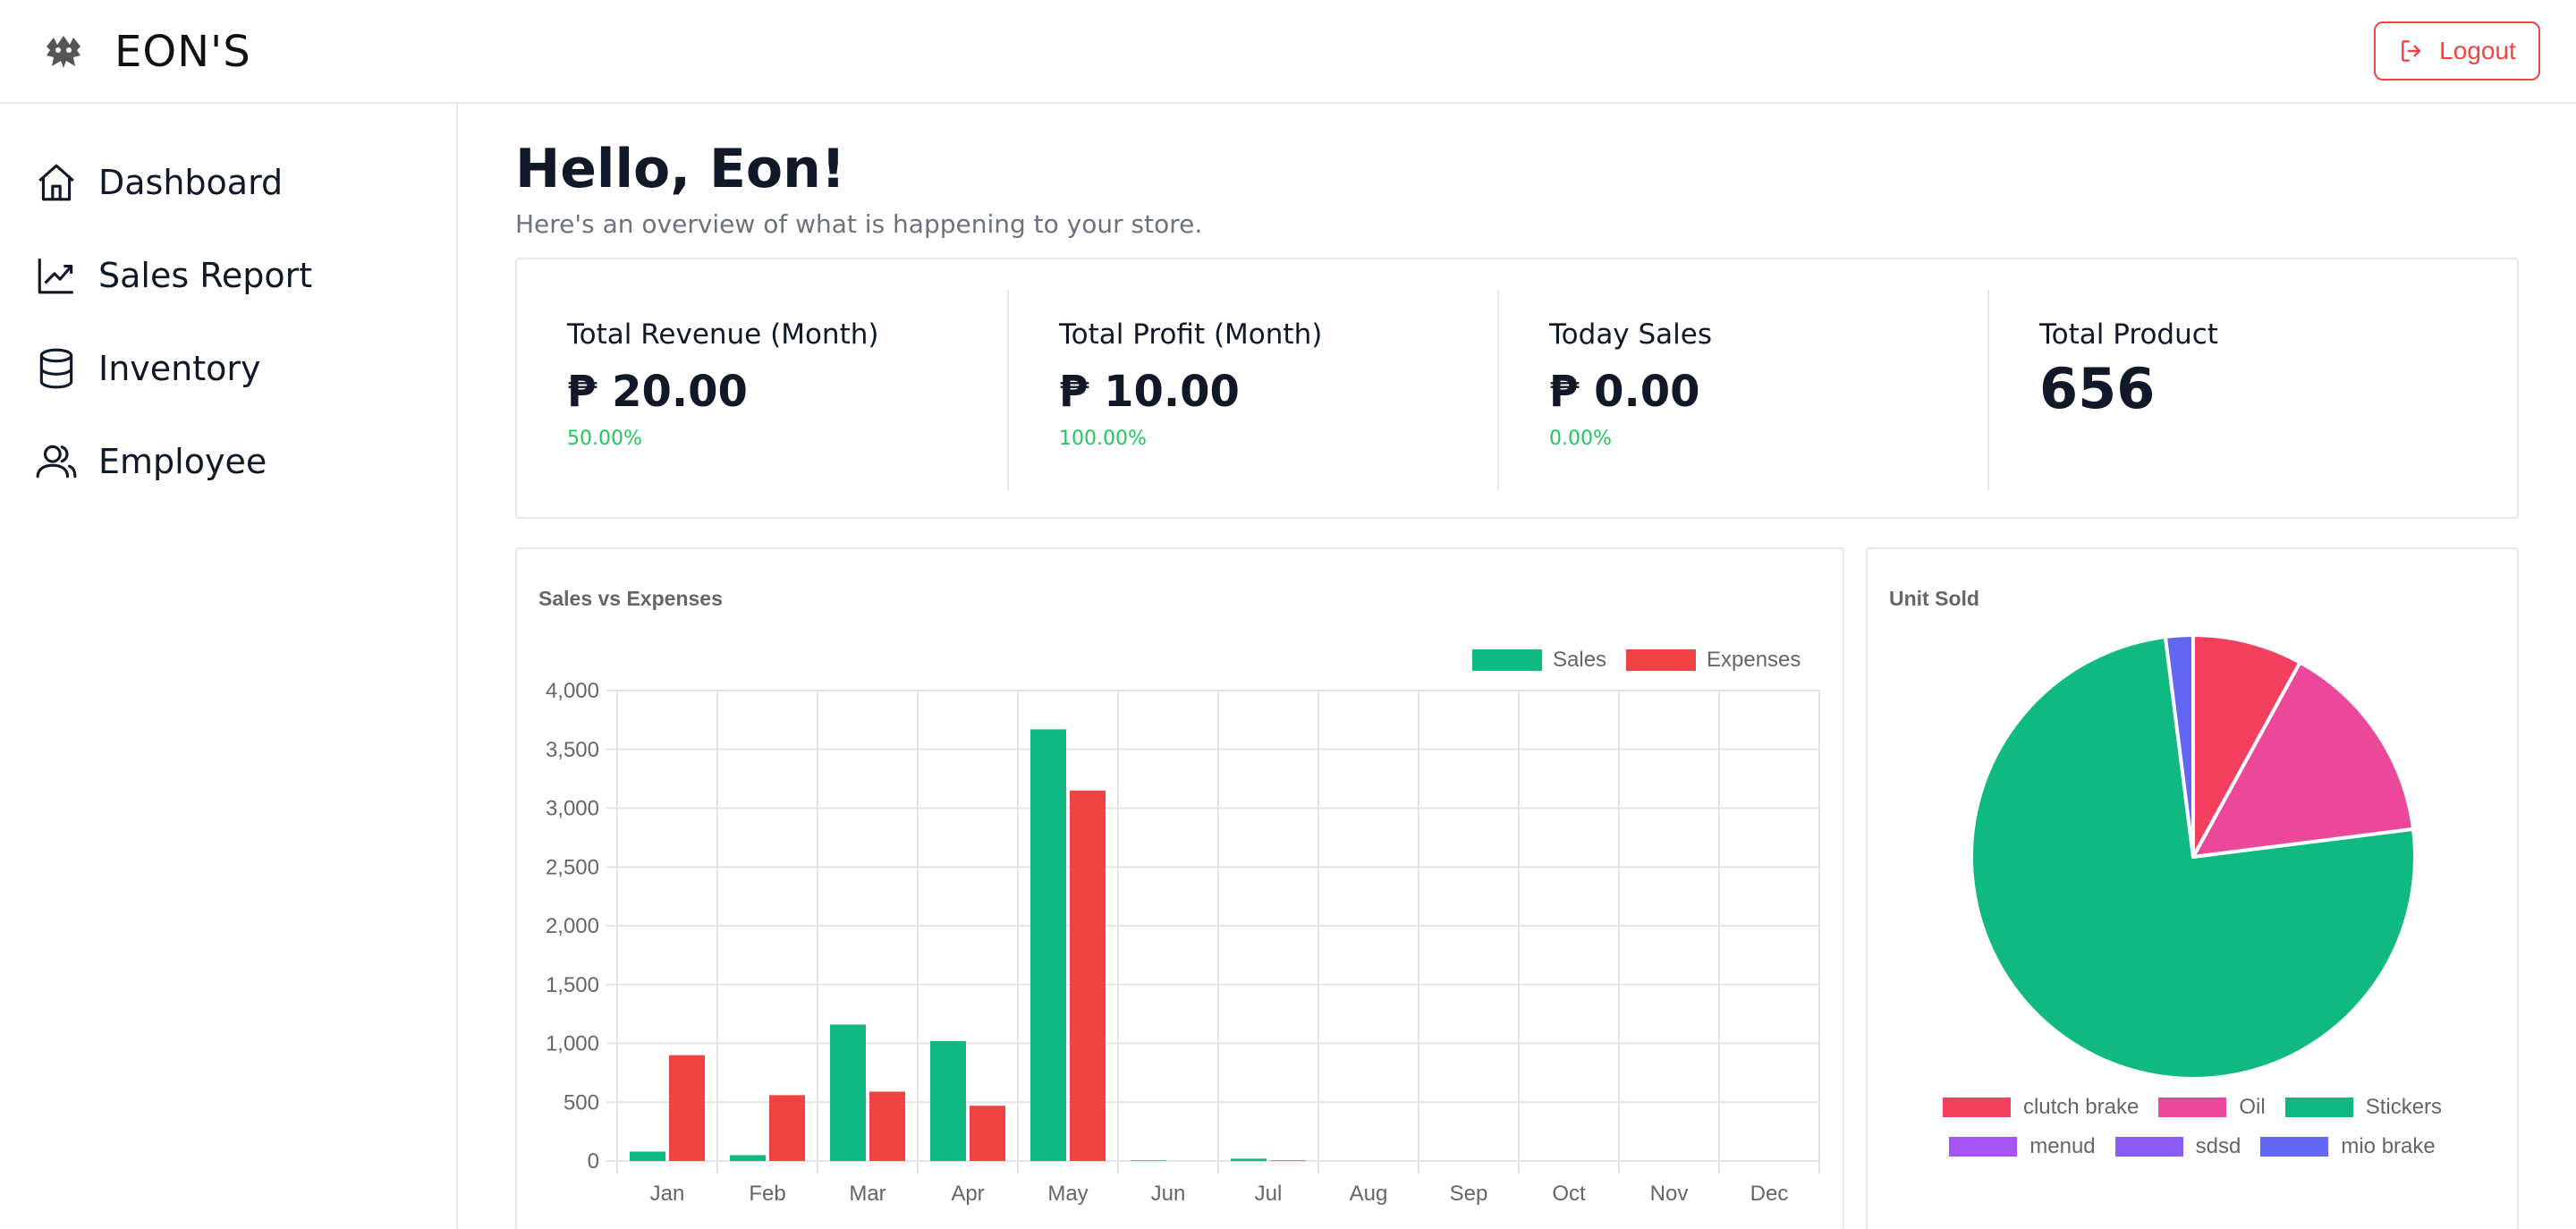 The width and height of the screenshot is (2576, 1229). What do you see at coordinates (1288, 52) in the screenshot?
I see `top-header: EON'S Logout` at bounding box center [1288, 52].